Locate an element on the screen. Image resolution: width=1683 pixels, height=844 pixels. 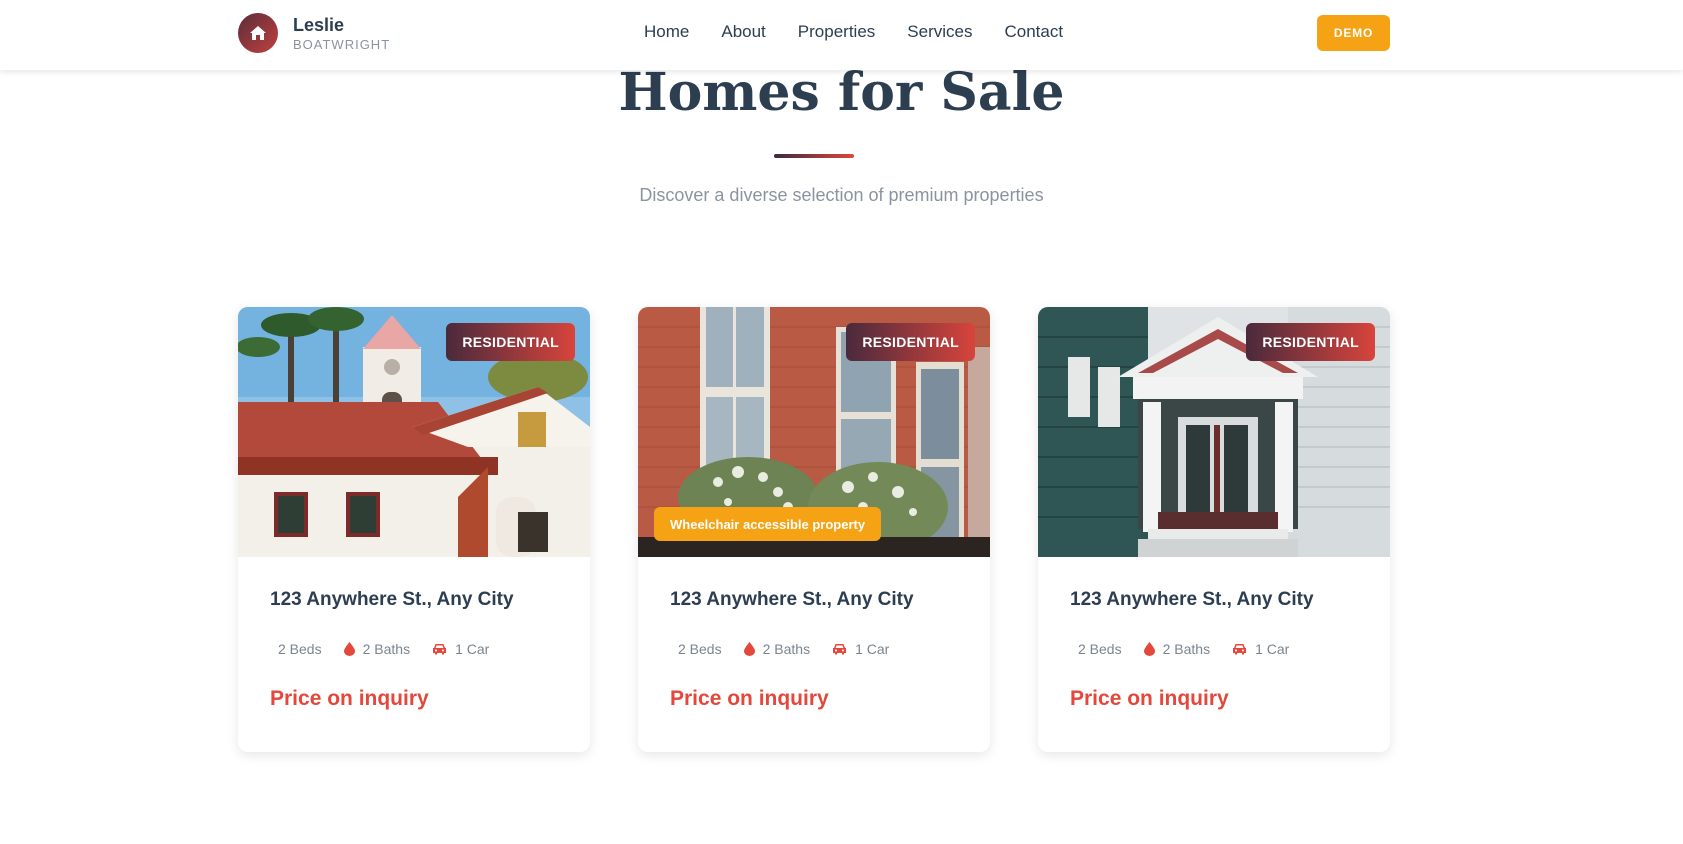
main-menu: Home About Properties Services Contact is located at coordinates (869, 32).